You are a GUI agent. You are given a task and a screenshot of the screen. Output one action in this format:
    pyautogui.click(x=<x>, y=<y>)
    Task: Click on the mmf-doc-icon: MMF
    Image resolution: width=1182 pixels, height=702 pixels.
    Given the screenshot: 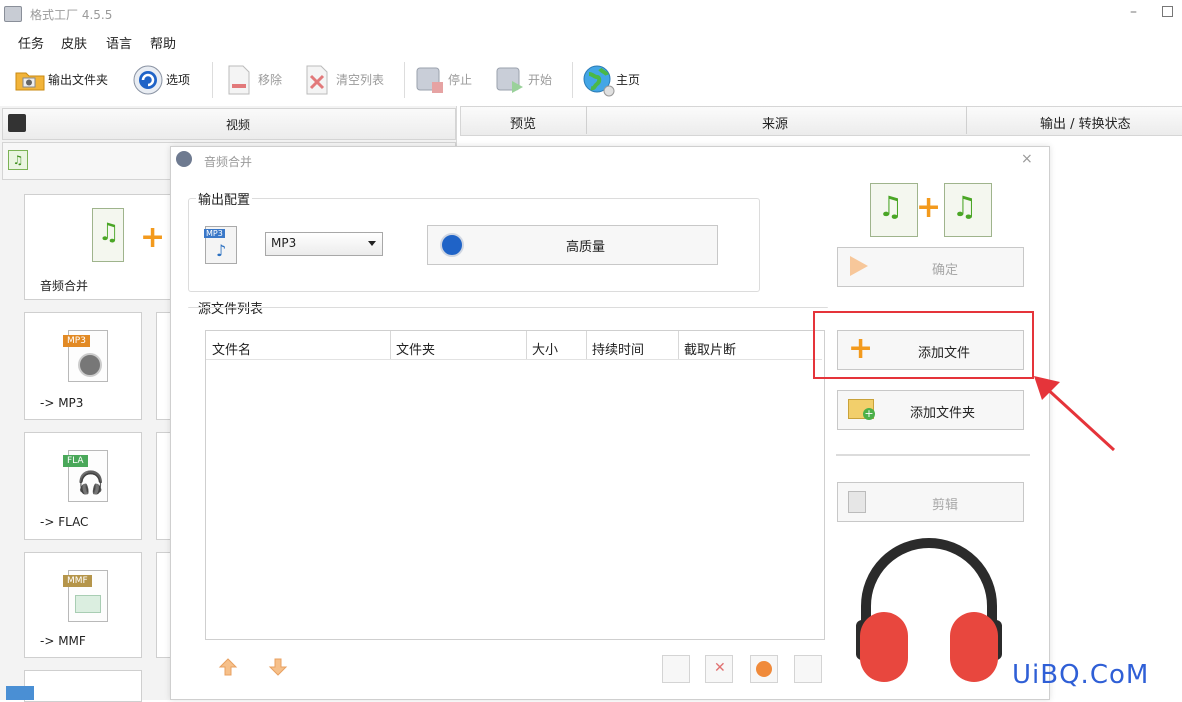 What is the action you would take?
    pyautogui.click(x=85, y=596)
    